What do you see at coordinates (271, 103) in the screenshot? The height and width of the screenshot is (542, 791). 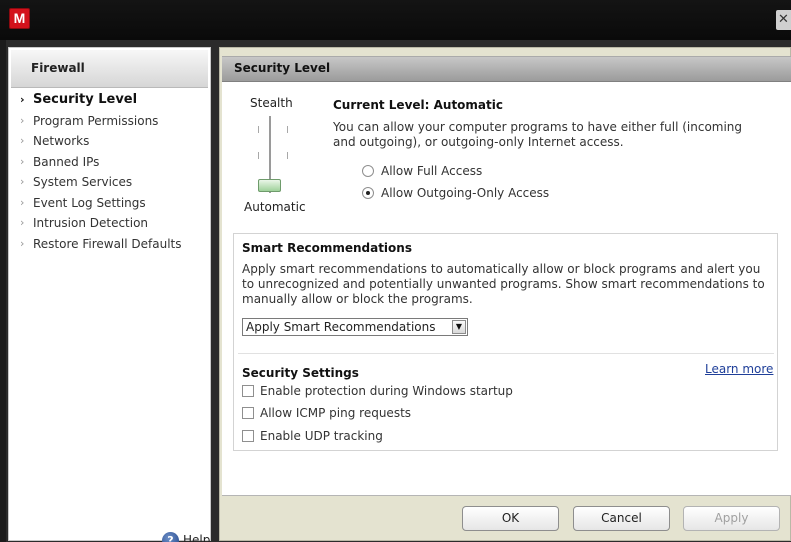 I see `slider-top-label: Stealth` at bounding box center [271, 103].